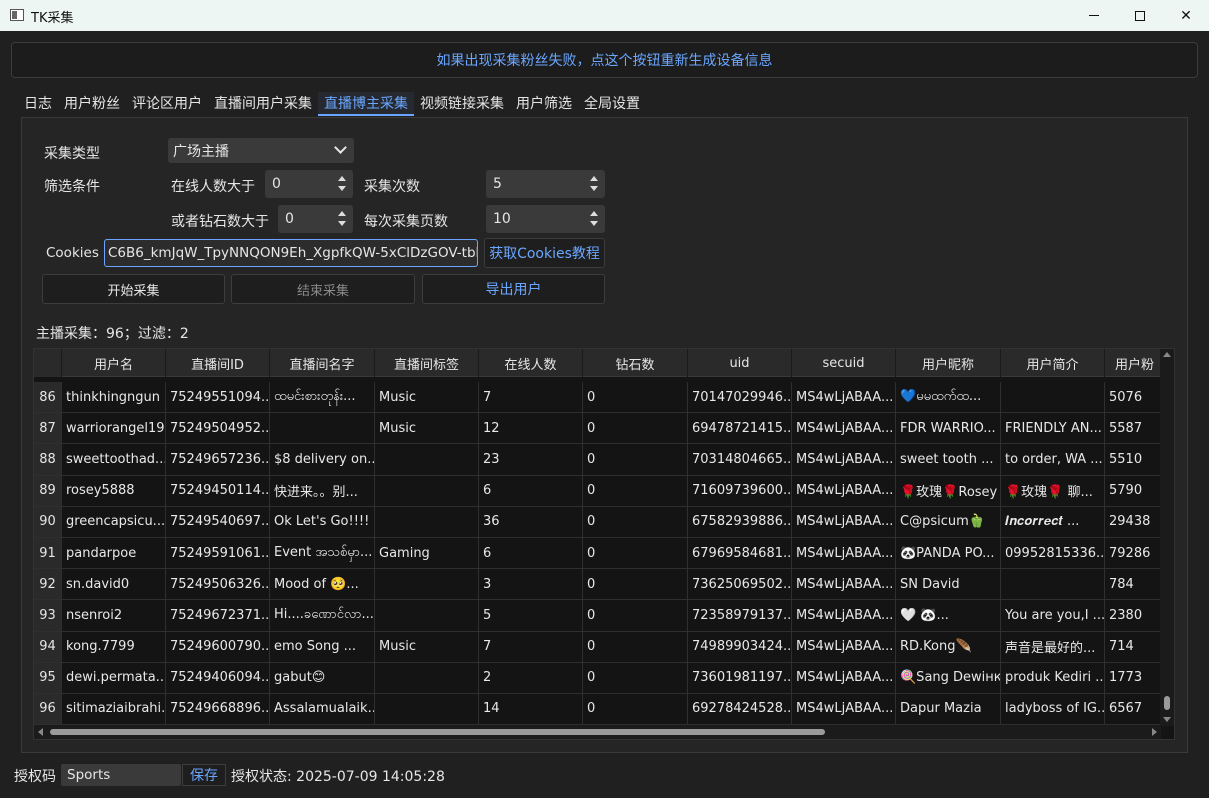 The image size is (1209, 798). I want to click on table-cell: Ok Let's Go!!!!, so click(322, 522).